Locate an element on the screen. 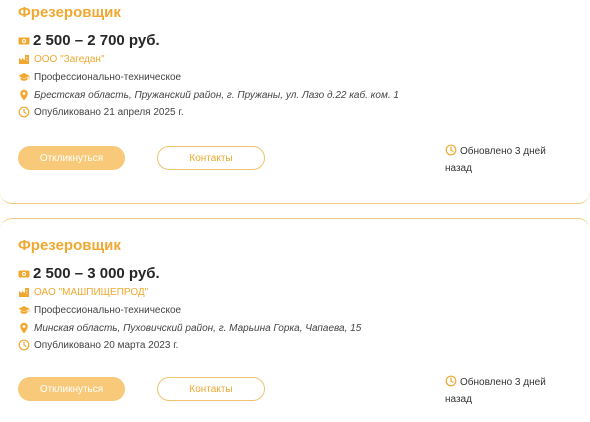 The height and width of the screenshot is (422, 590). company-row: ОАО "МАШПИЩЕПРОД" is located at coordinates (83, 292).